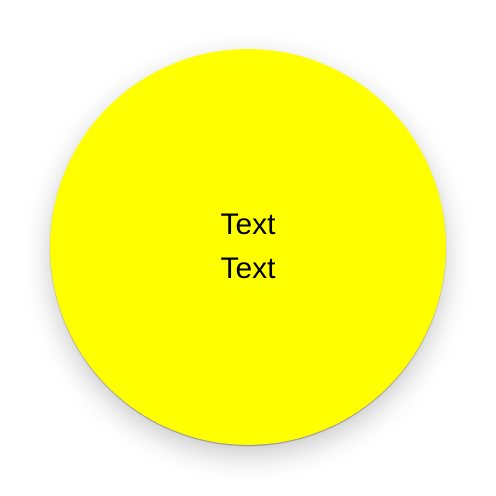 The width and height of the screenshot is (496, 496). Describe the element at coordinates (248, 224) in the screenshot. I see `circle-text-line-1: Text` at that location.